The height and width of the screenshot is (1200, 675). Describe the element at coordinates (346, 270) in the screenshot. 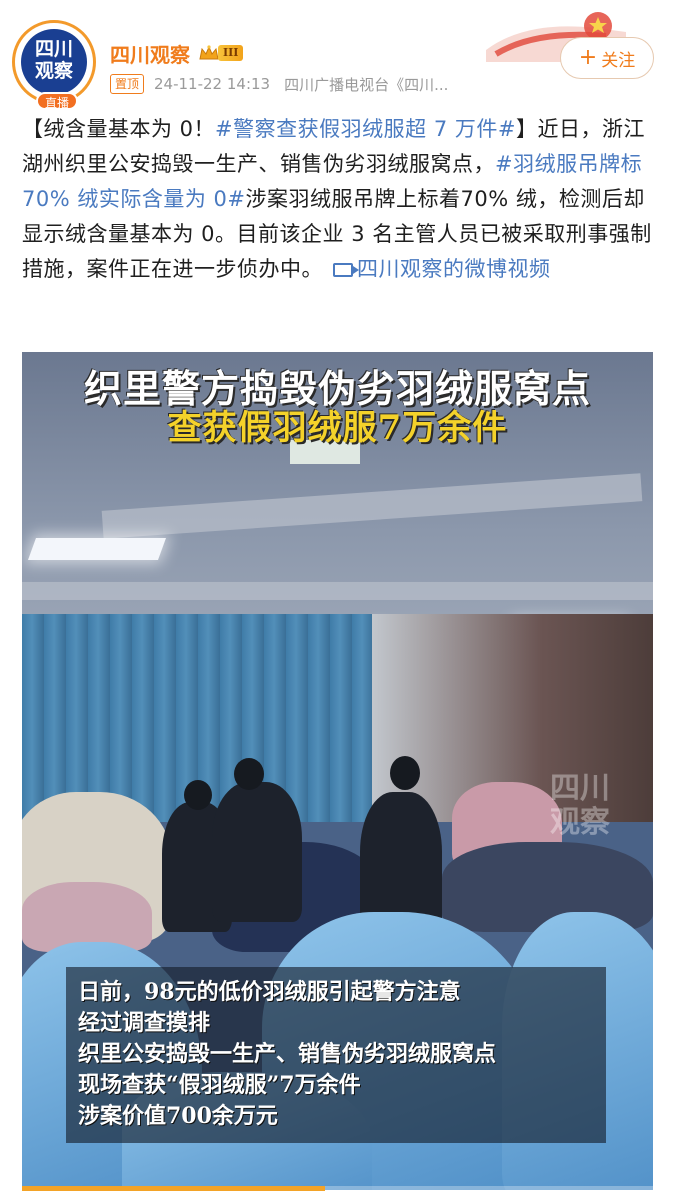

I see `video-icon` at that location.